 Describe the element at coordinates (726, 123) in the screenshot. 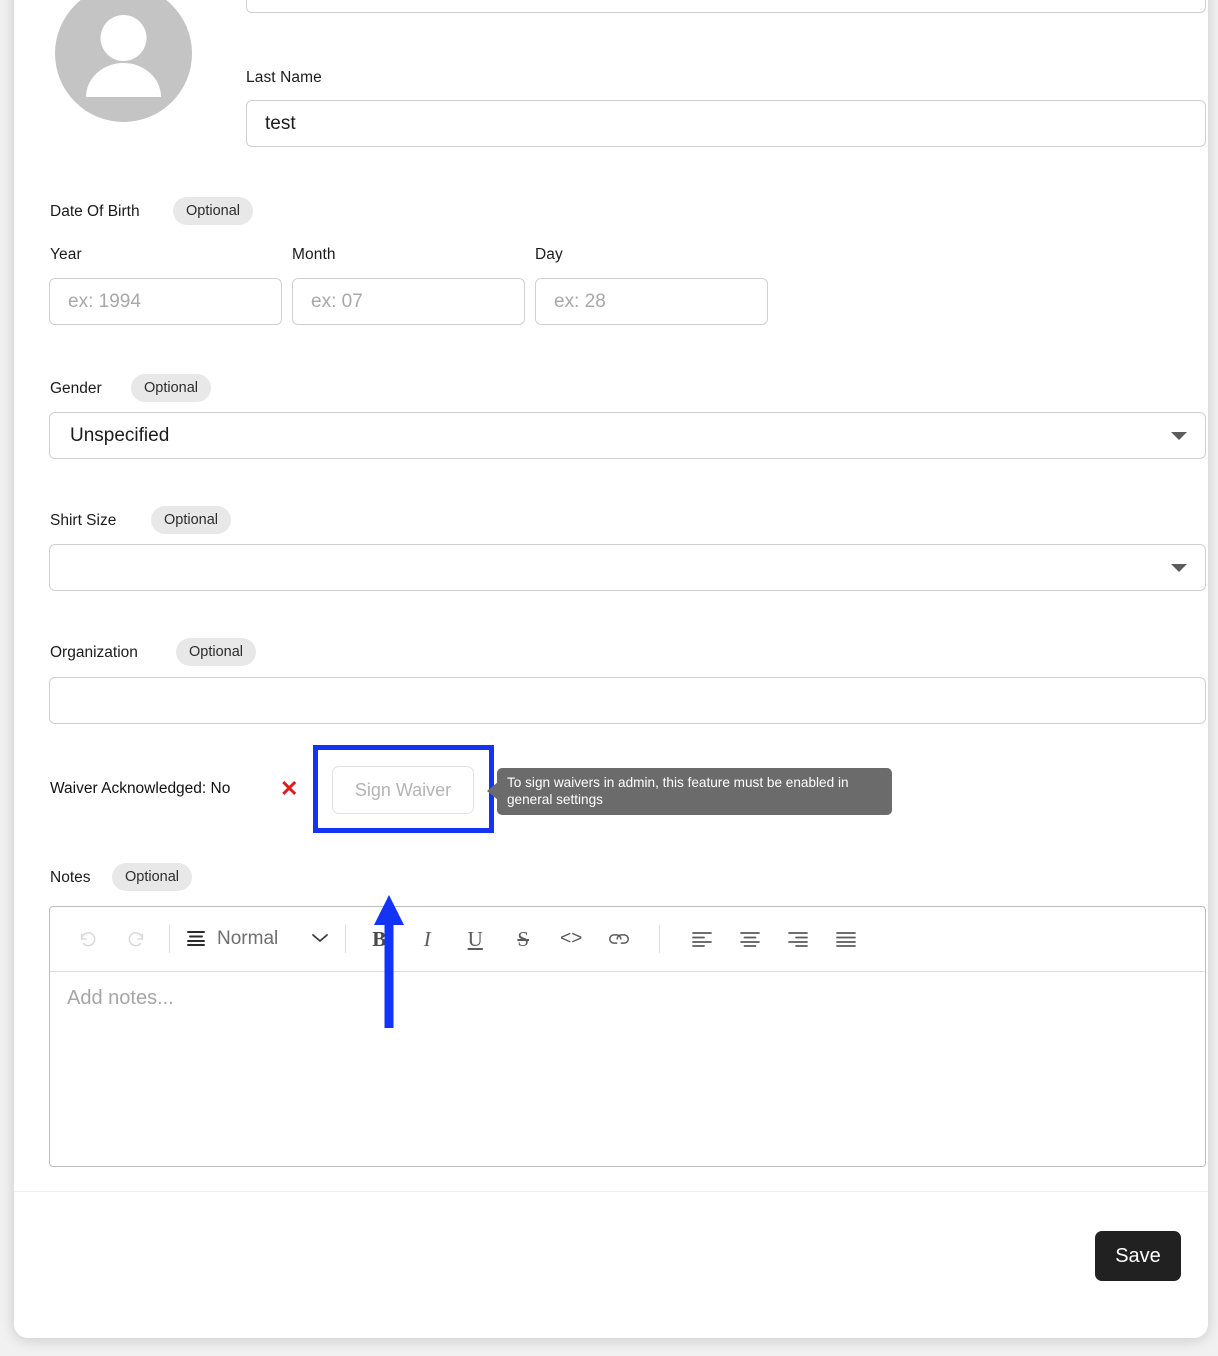

I see `last-name-input` at that location.